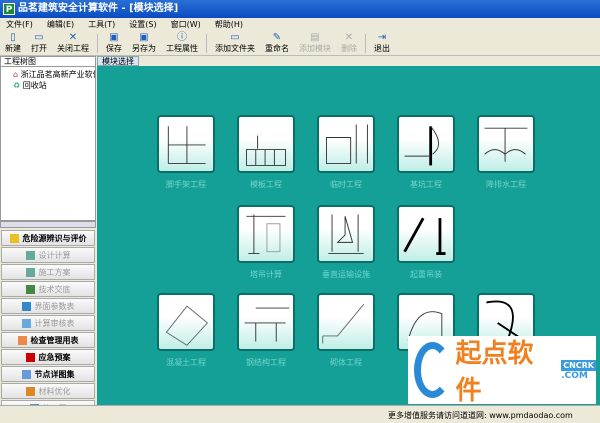  Describe the element at coordinates (315, 48) in the screenshot. I see `toolbar-label: 添加模块` at that location.